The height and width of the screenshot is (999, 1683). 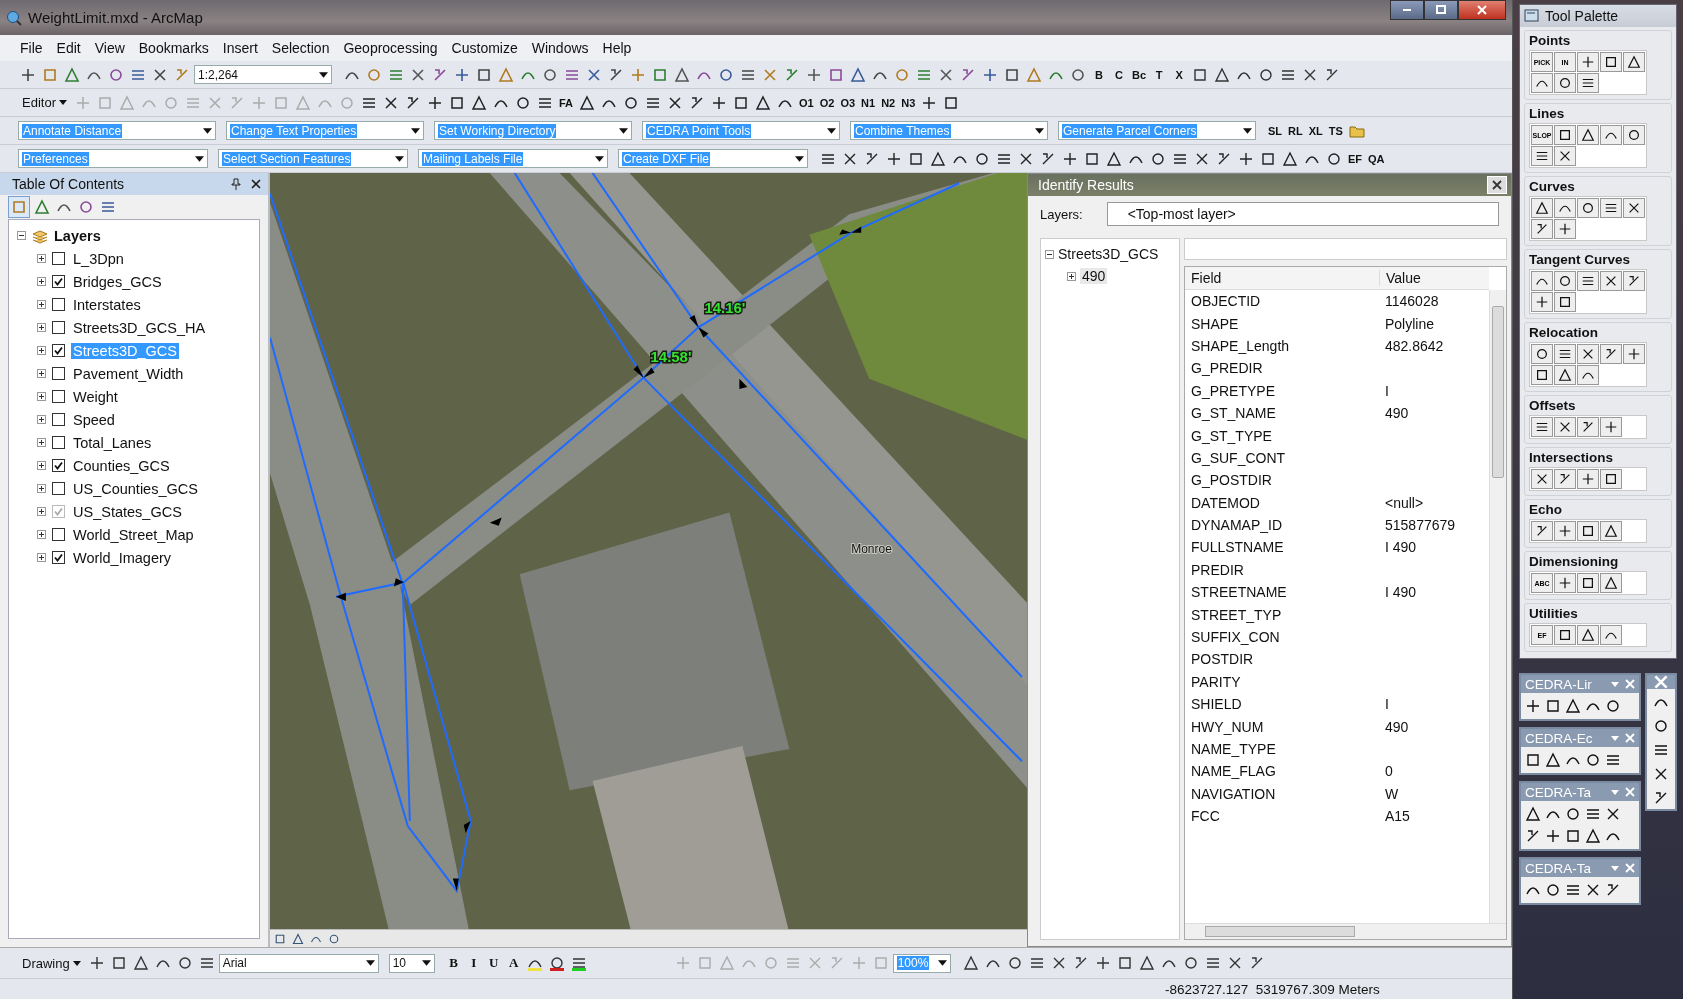 What do you see at coordinates (263, 74) in the screenshot?
I see `scale-dropdown: 1:2,264` at bounding box center [263, 74].